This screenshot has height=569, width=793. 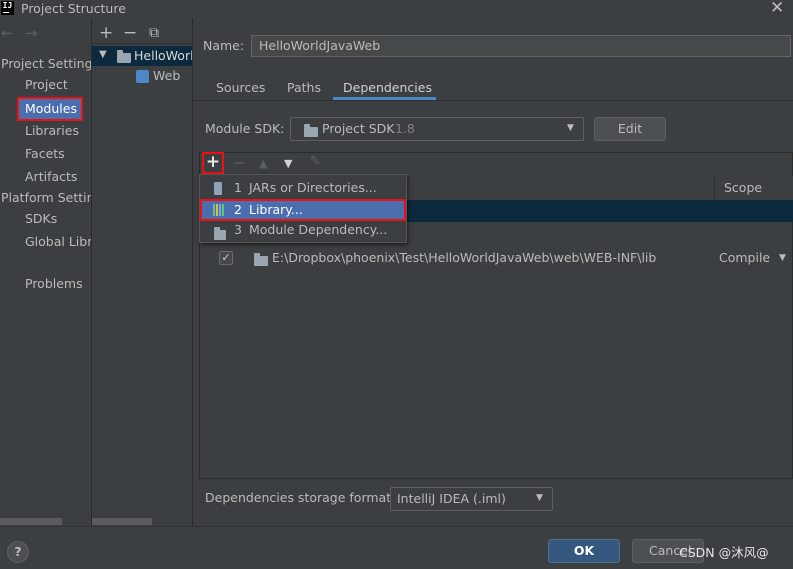 What do you see at coordinates (226, 258) in the screenshot?
I see `dependency-export-checkbox: ✓` at bounding box center [226, 258].